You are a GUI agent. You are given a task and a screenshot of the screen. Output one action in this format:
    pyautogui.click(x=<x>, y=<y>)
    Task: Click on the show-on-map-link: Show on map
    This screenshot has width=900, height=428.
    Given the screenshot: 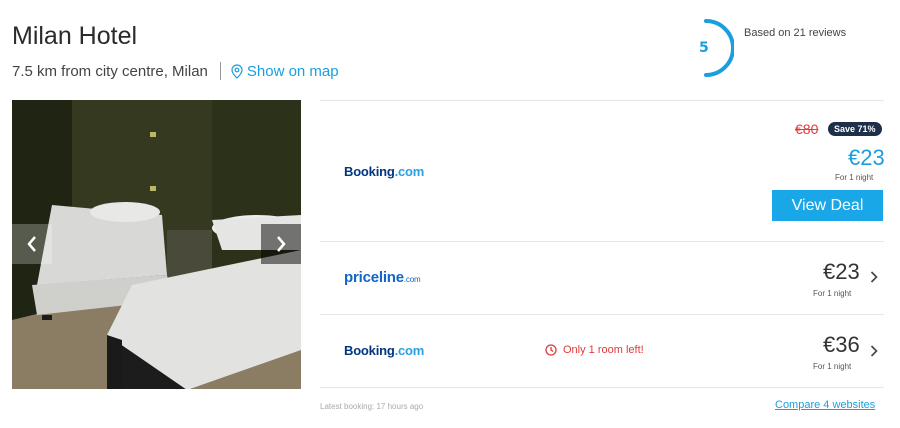 What is the action you would take?
    pyautogui.click(x=285, y=71)
    